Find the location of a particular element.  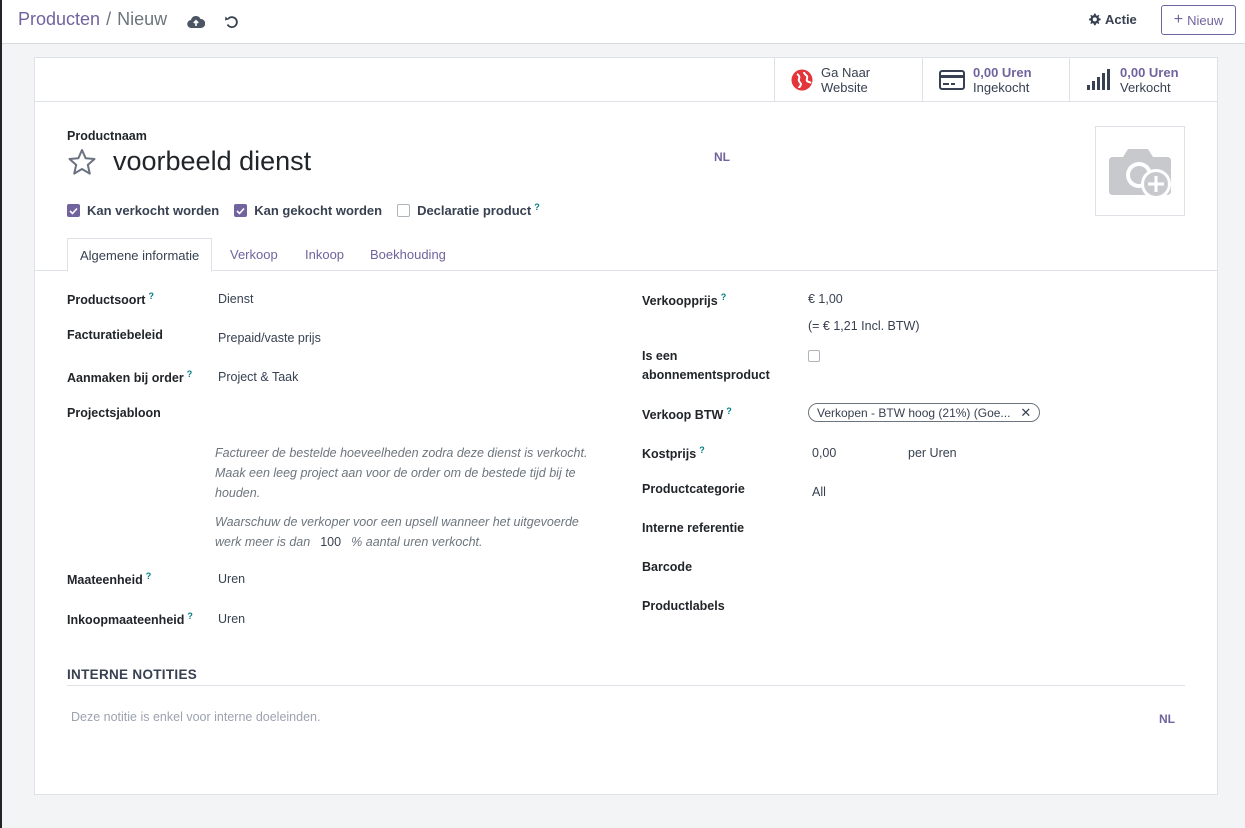

invoicing-policy-label: Facturatiebeleid is located at coordinates (115, 335).